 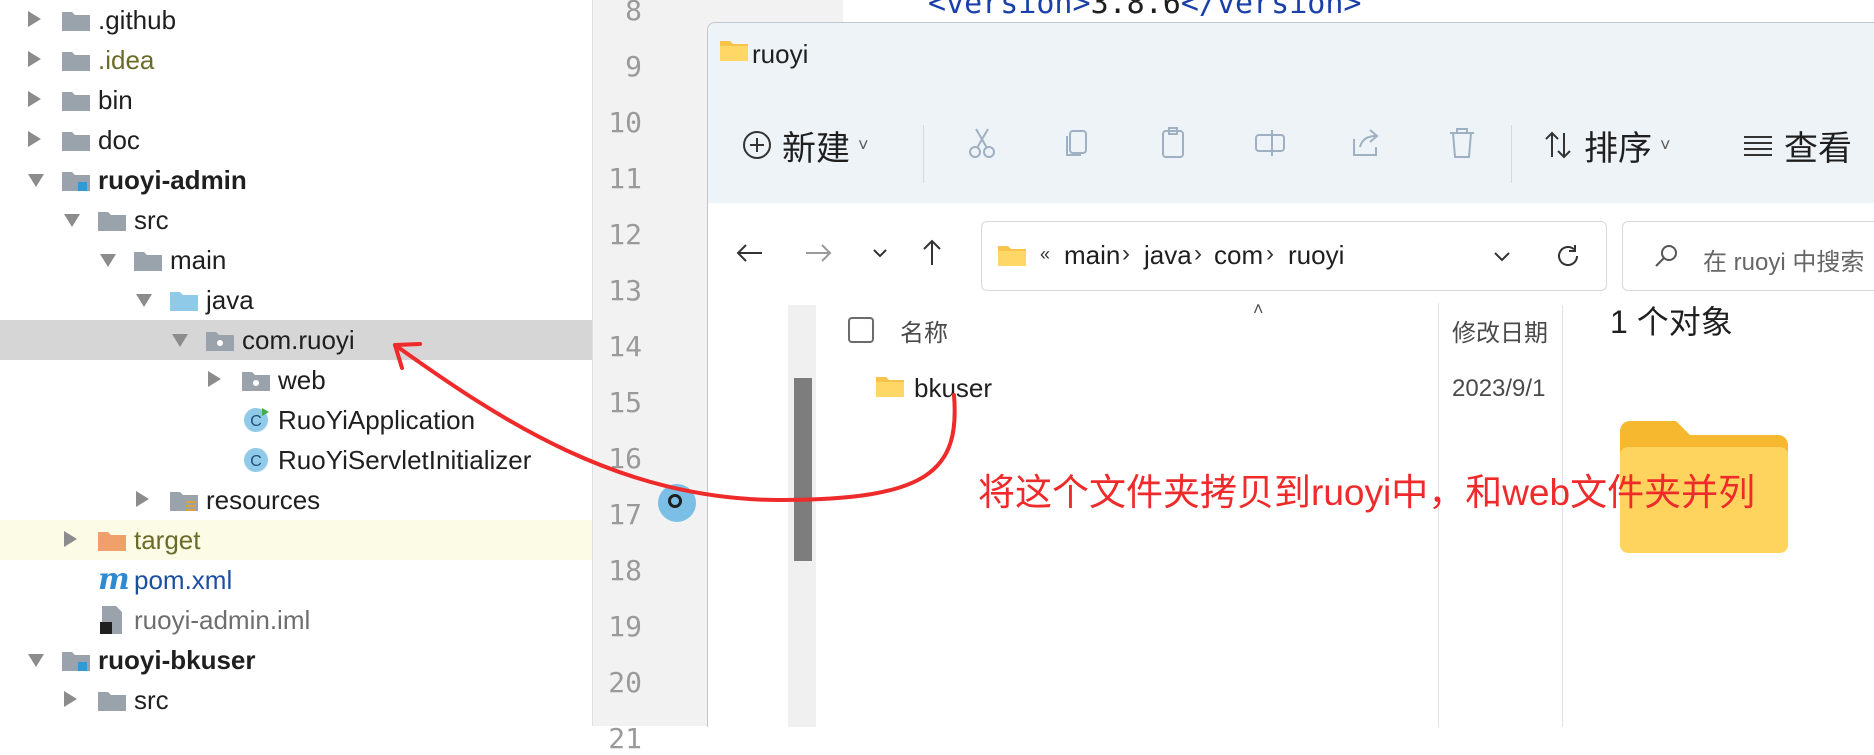 I want to click on package-icon, so click(x=220, y=341).